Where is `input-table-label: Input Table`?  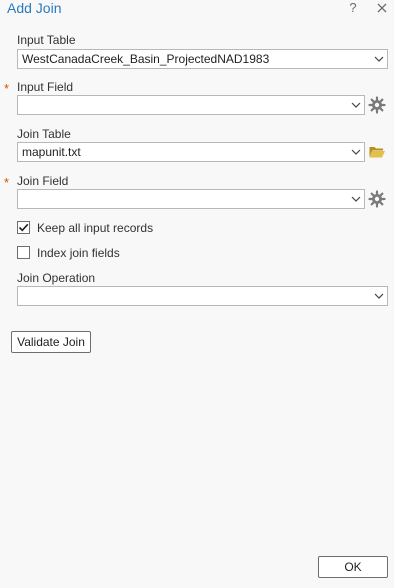 input-table-label: Input Table is located at coordinates (46, 40).